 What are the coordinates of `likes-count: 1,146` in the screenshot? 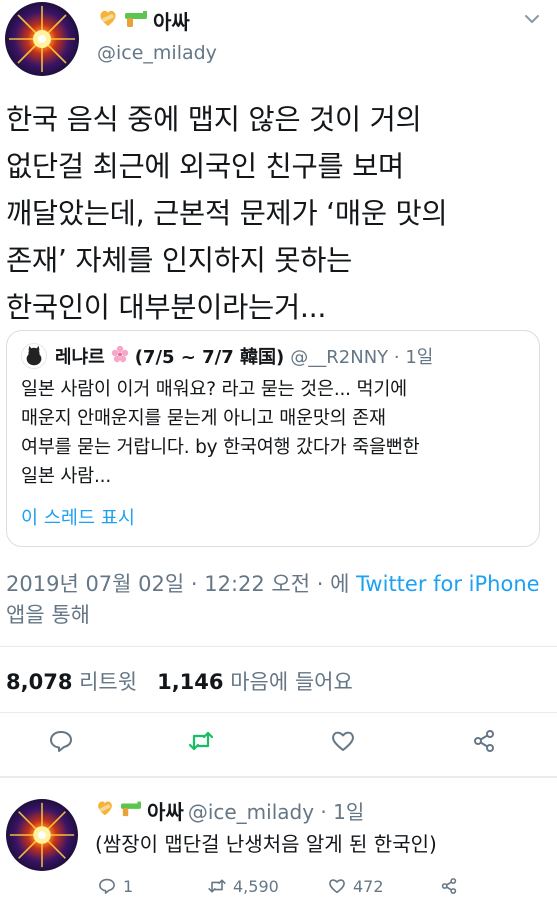 It's located at (190, 682).